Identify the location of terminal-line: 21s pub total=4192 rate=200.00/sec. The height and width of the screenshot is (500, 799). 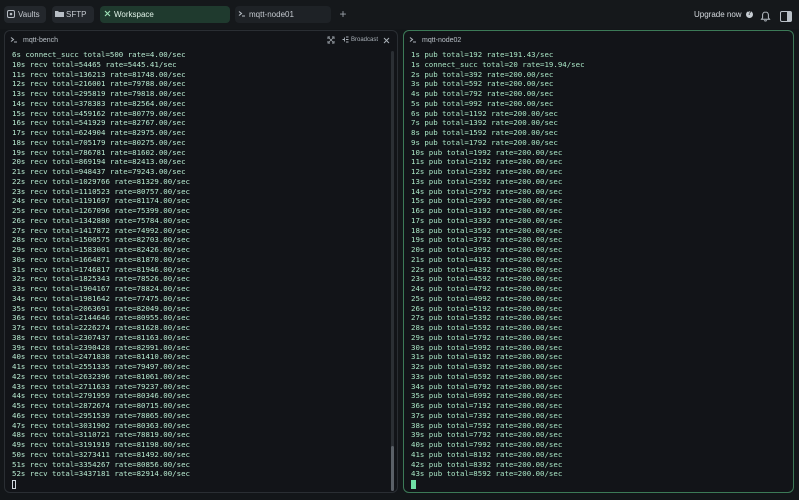
(487, 259).